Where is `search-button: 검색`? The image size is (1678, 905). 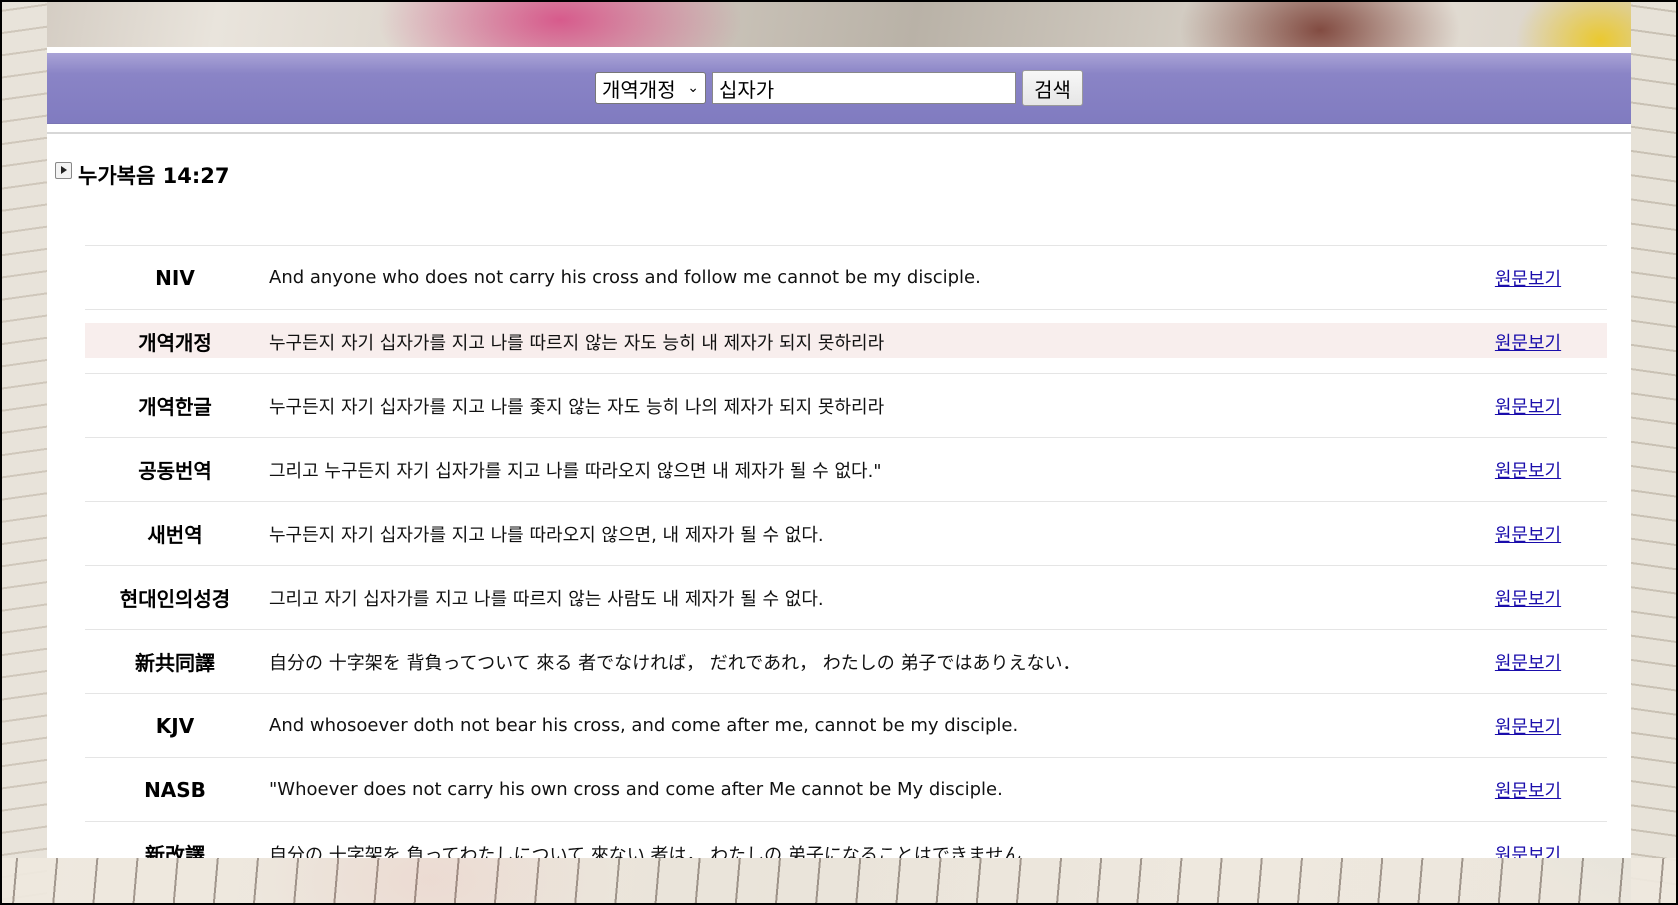
search-button: 검색 is located at coordinates (1052, 88).